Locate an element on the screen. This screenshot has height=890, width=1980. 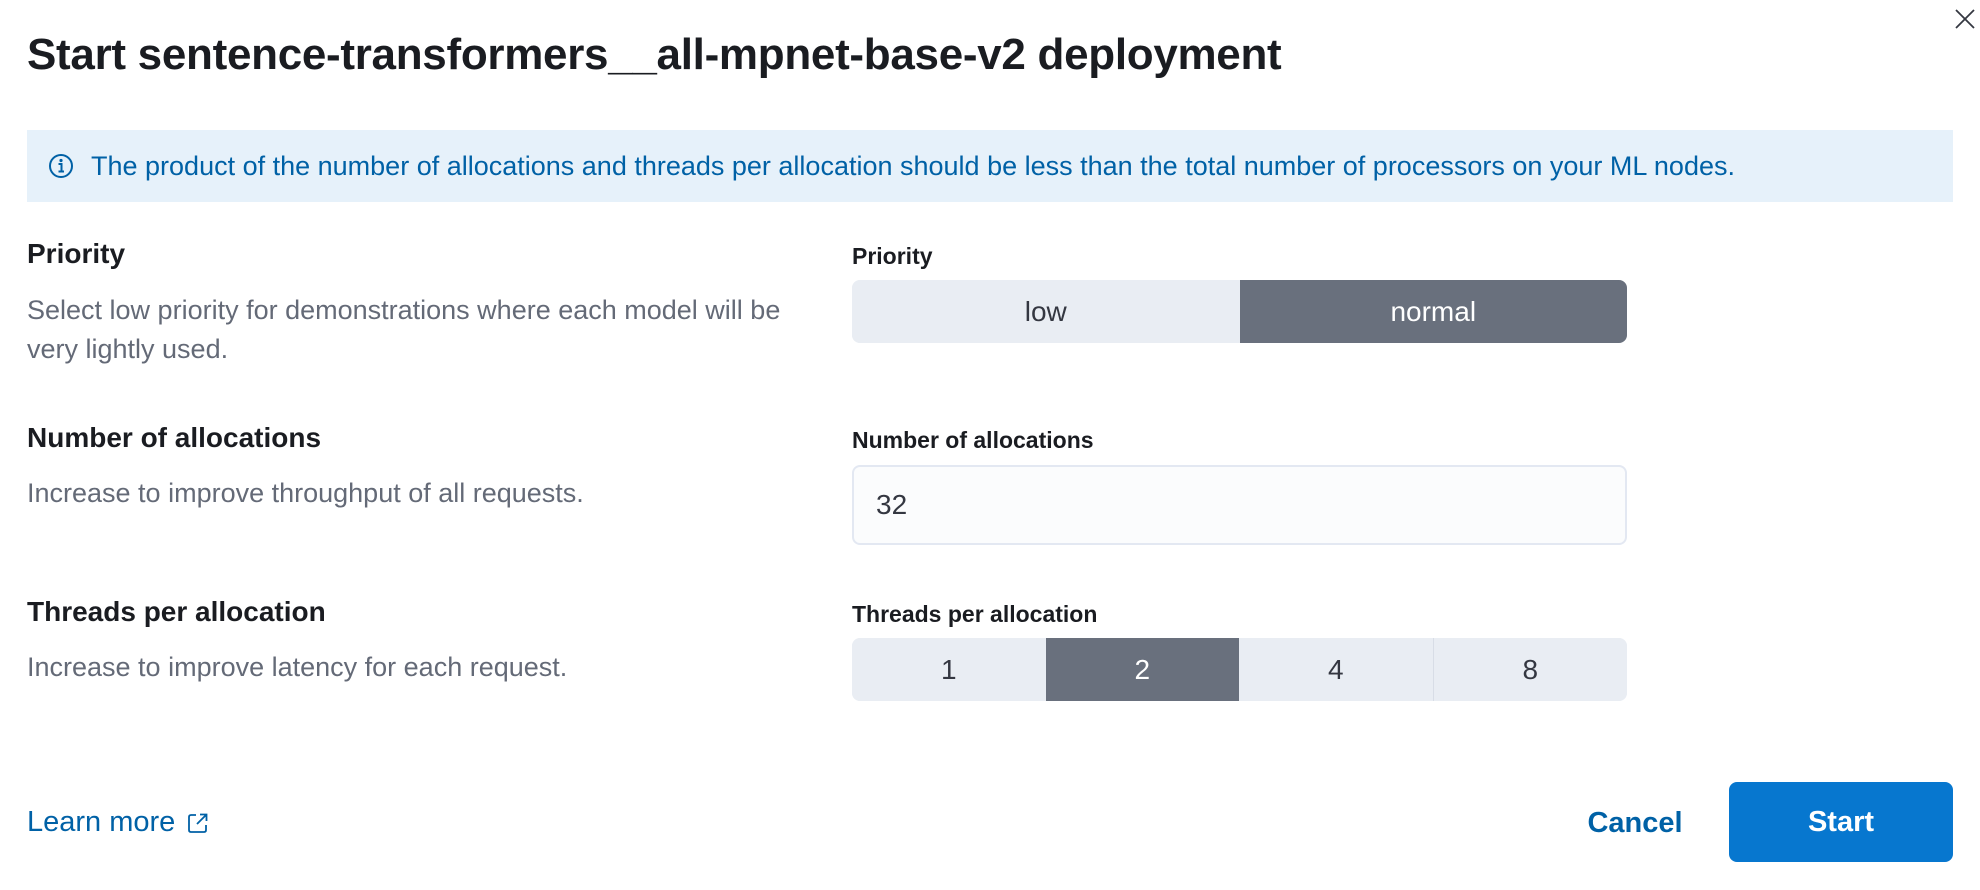
priority-field-label: Priority is located at coordinates (892, 256).